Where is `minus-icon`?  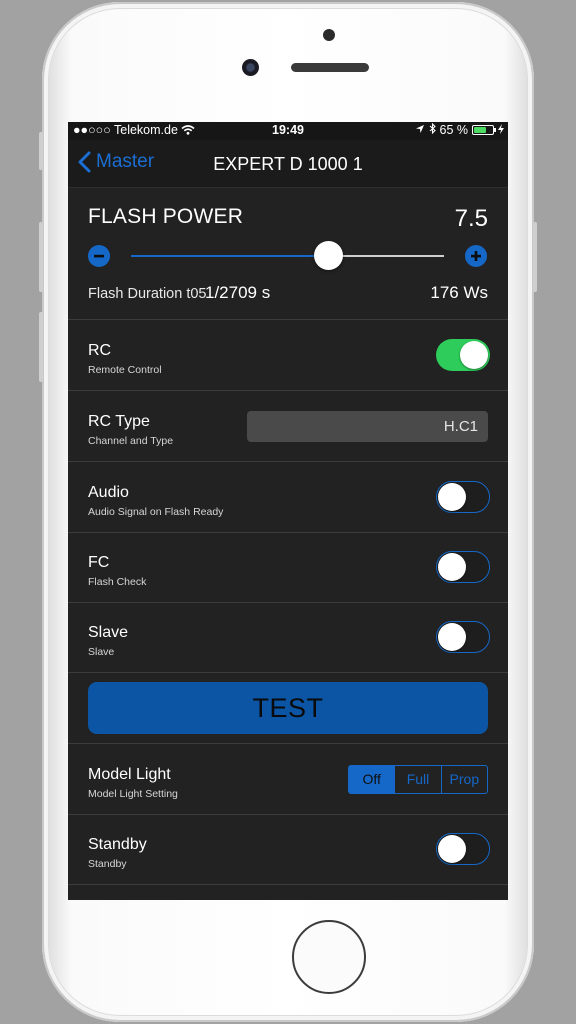 minus-icon is located at coordinates (99, 256).